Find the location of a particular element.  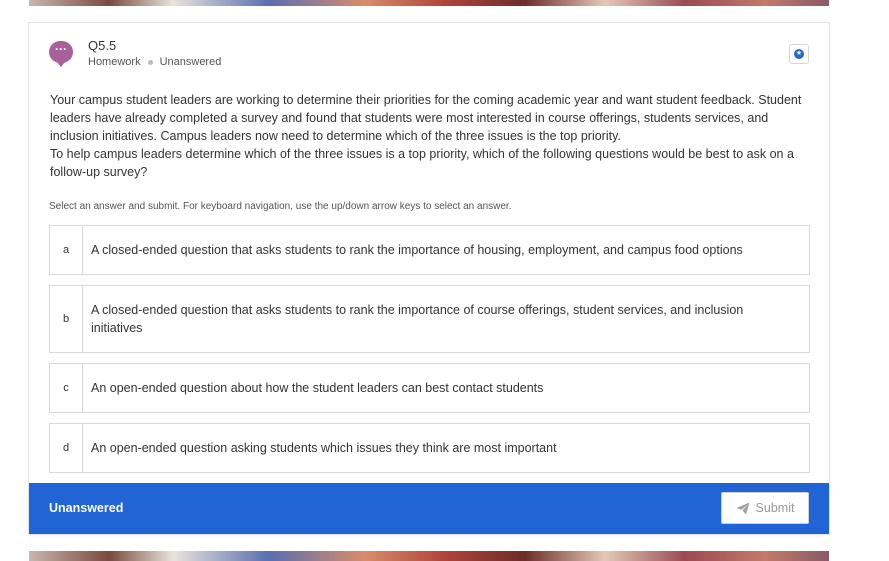

banner-image-top is located at coordinates (429, 3).